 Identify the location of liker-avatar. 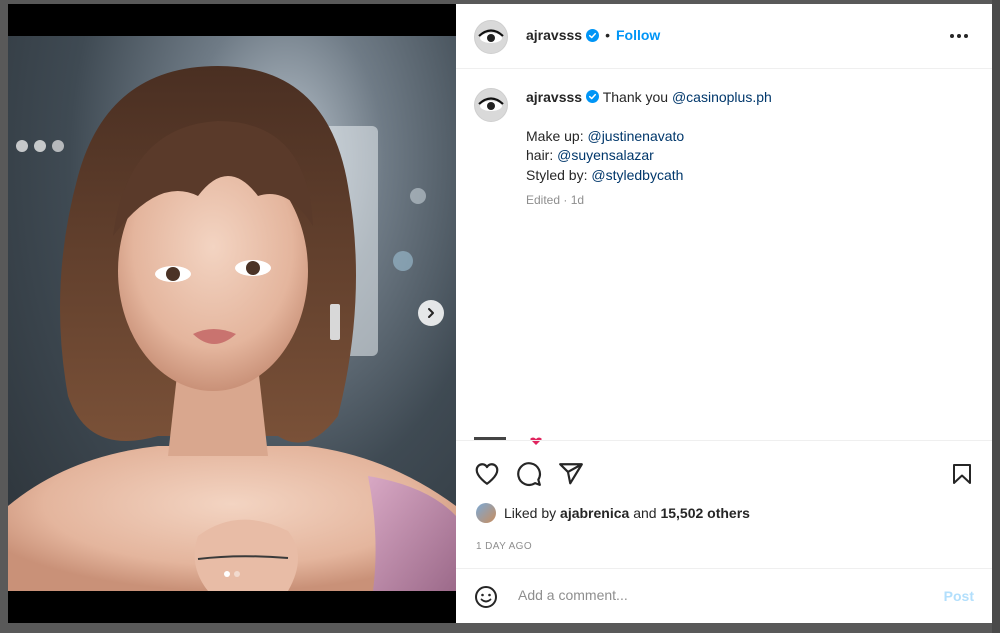
(486, 513).